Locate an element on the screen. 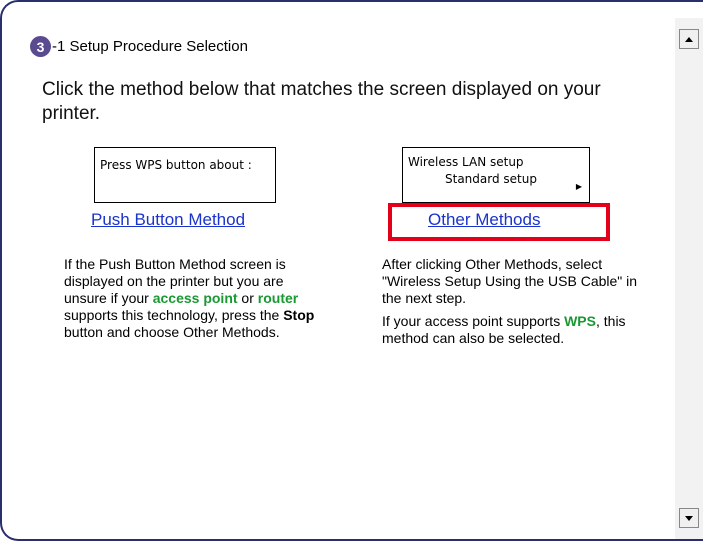 The width and height of the screenshot is (703, 541). step-number-badge: 3 is located at coordinates (40, 46).